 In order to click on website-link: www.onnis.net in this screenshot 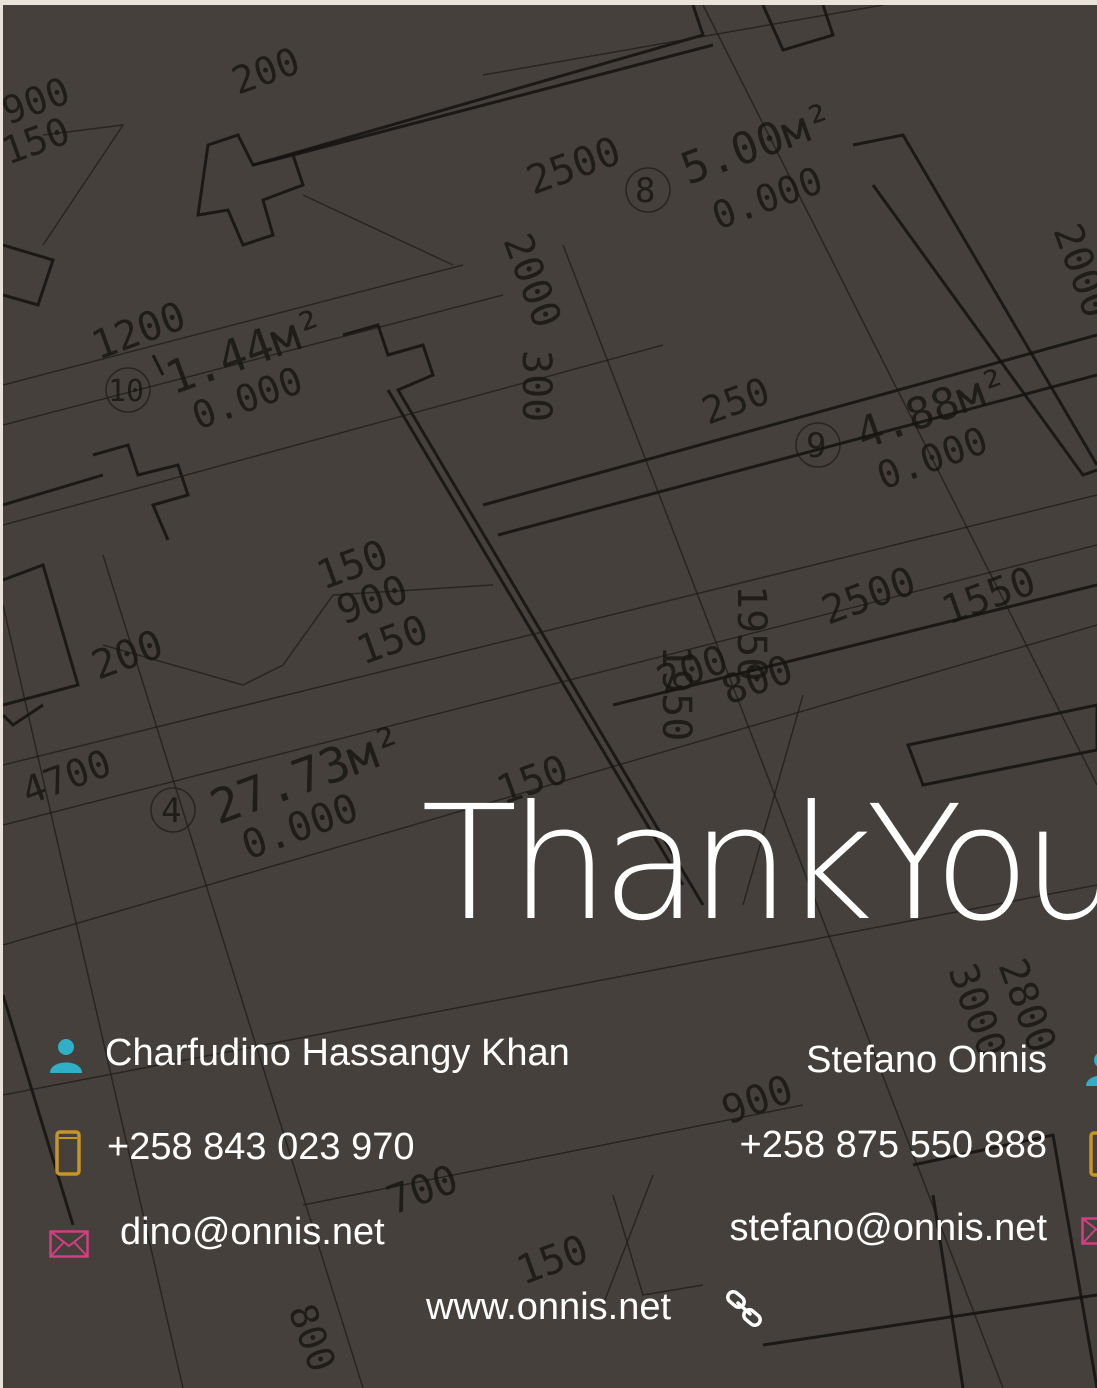, I will do `click(548, 1307)`.